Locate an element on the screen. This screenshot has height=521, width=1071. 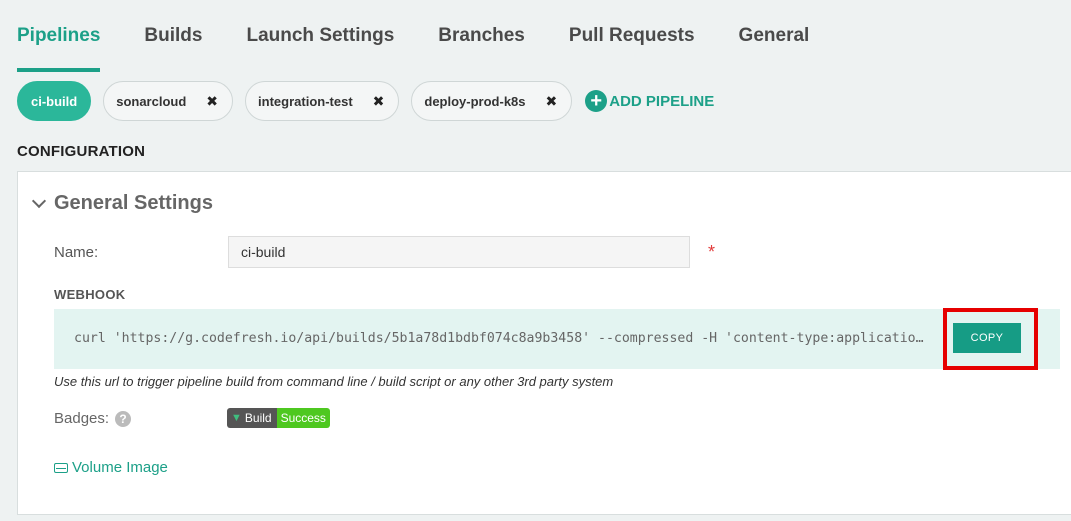
badges-label: Badges: ? is located at coordinates (93, 418).